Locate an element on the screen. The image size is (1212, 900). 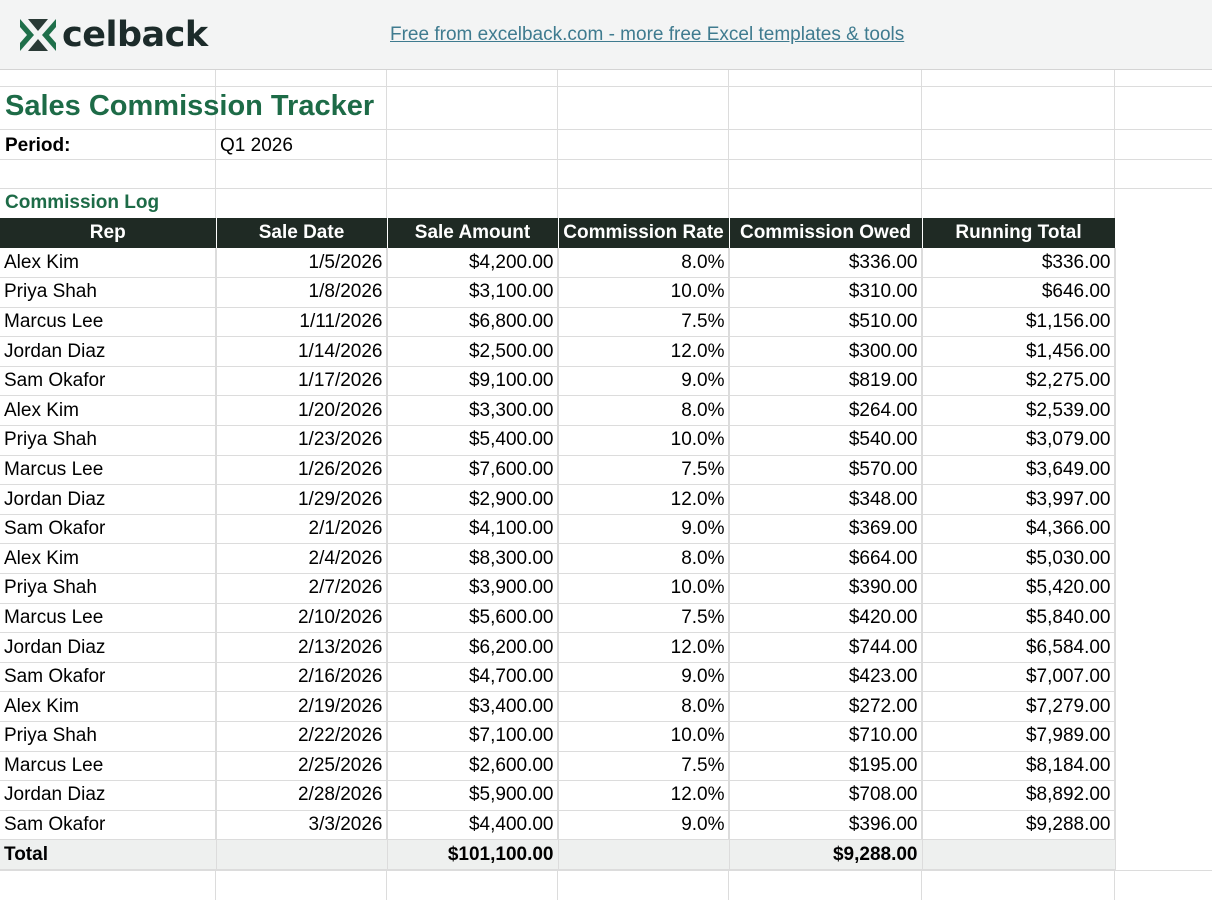
sale-amount-cell: $3,300.00 is located at coordinates (473, 411).